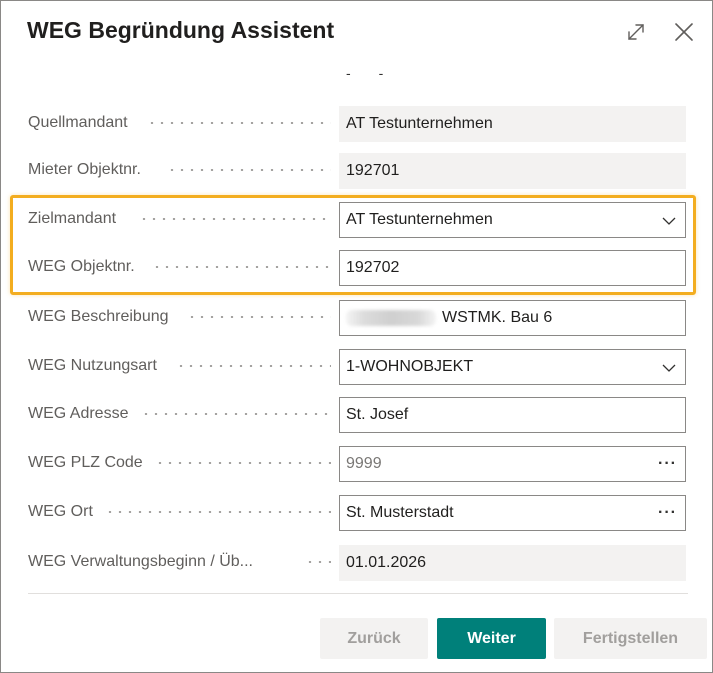  I want to click on field-row-weg-nutzungsart: WEG Nutzungsart 1-WOHNOBJEKT, so click(357, 366).